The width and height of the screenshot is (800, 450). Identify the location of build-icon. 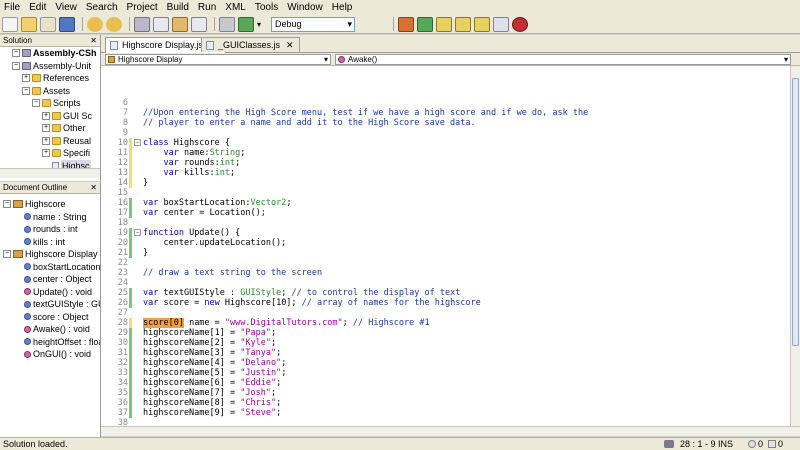
(227, 24).